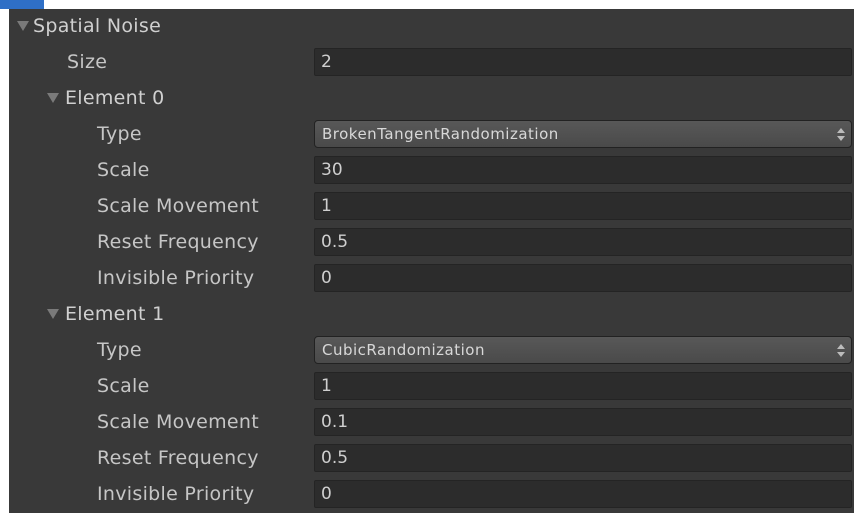 This screenshot has width=854, height=513. I want to click on element-1-scale-movement-field: 0.1, so click(583, 422).